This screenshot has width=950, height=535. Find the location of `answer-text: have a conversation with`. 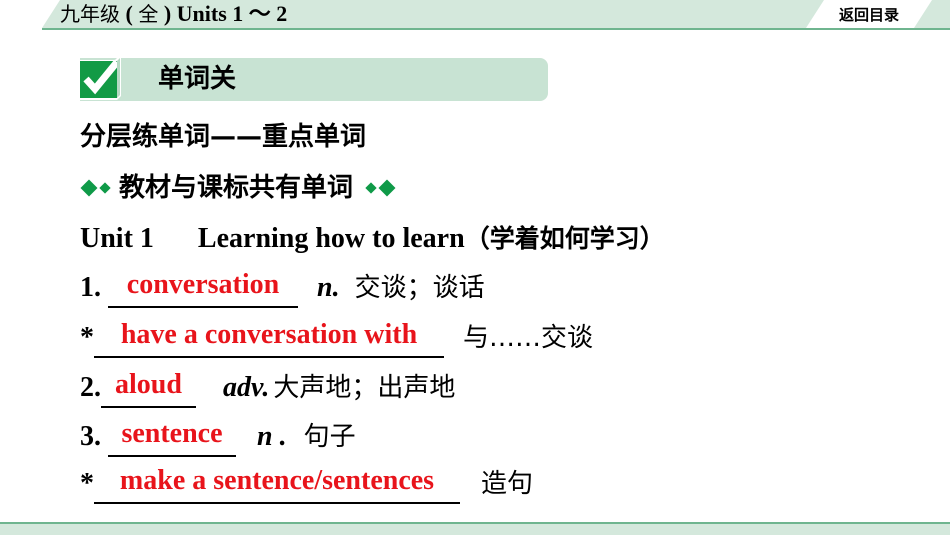

answer-text: have a conversation with is located at coordinates (269, 334).